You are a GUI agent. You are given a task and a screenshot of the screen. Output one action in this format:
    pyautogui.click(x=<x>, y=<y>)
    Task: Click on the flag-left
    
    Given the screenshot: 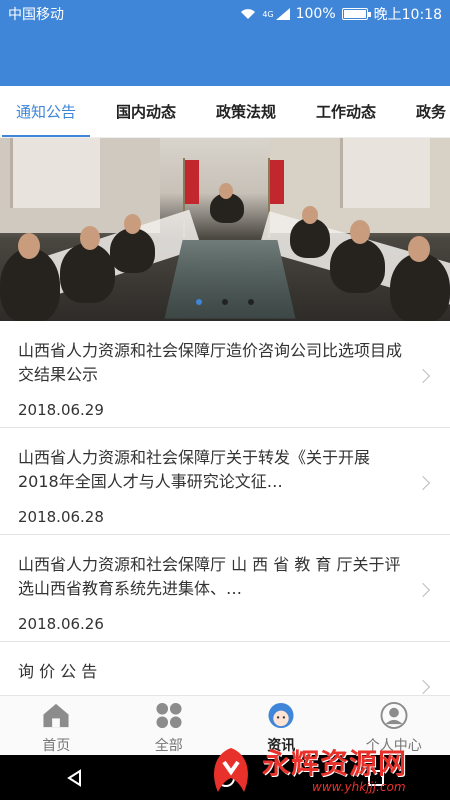 What is the action you would take?
    pyautogui.click(x=192, y=182)
    